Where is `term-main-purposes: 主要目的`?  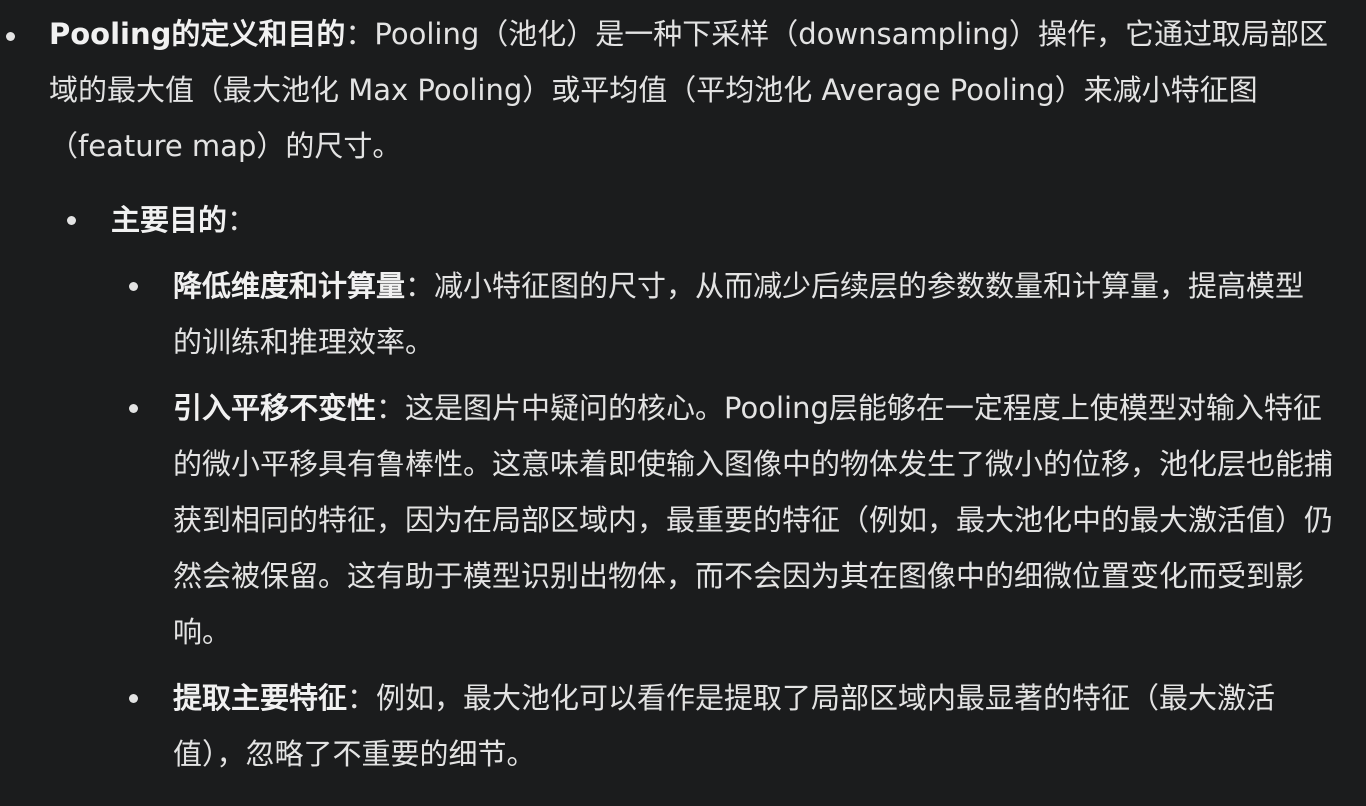
term-main-purposes: 主要目的 is located at coordinates (169, 220).